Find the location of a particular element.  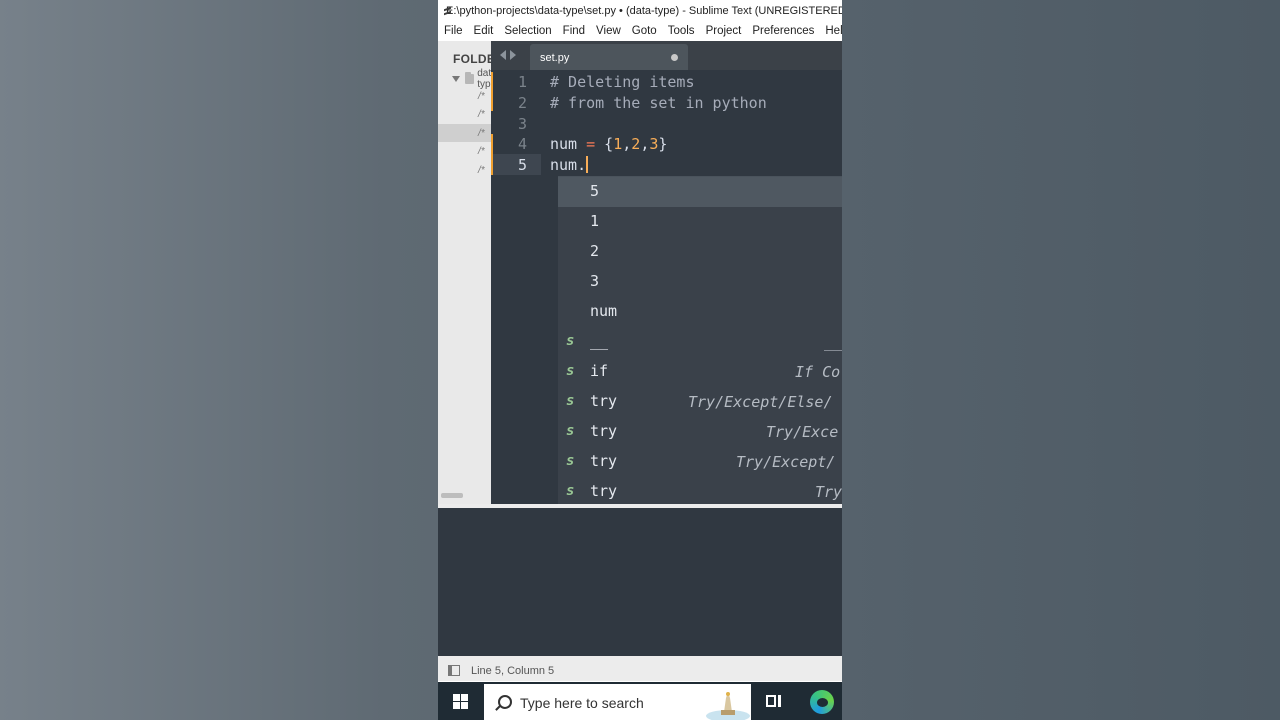

completion-trigger: __ is located at coordinates (599, 341).